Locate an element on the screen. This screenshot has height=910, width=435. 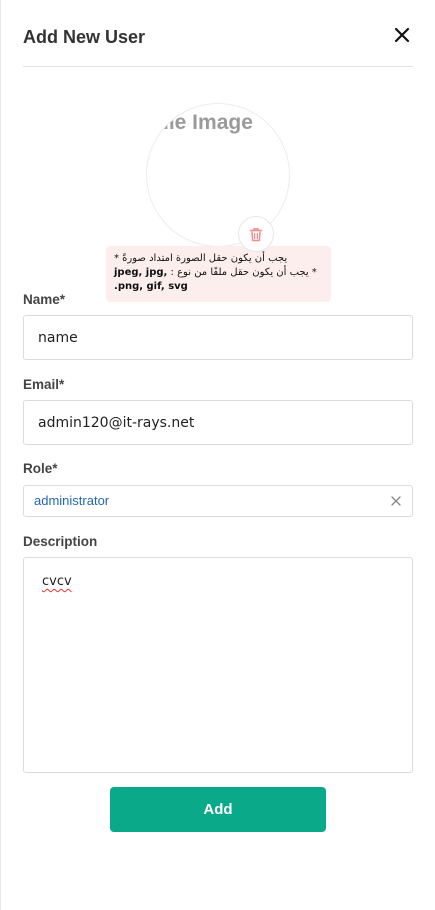
modal-title: Add New User is located at coordinates (84, 37).